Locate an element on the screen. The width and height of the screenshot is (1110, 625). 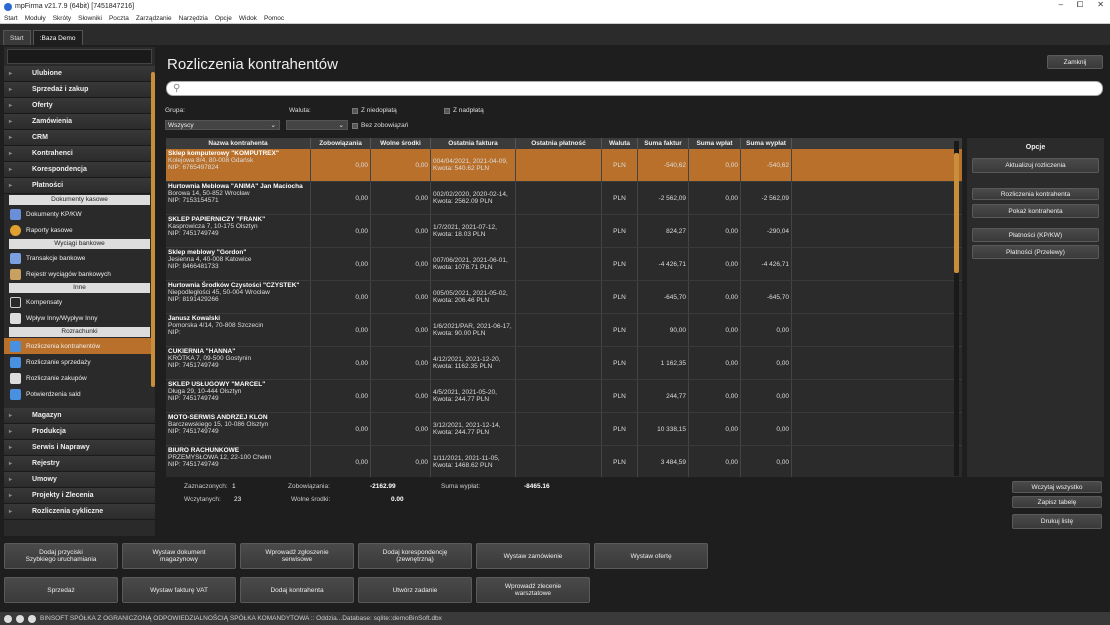
cell-suma-wyplat: -4 426,71 is located at coordinates (766, 264).